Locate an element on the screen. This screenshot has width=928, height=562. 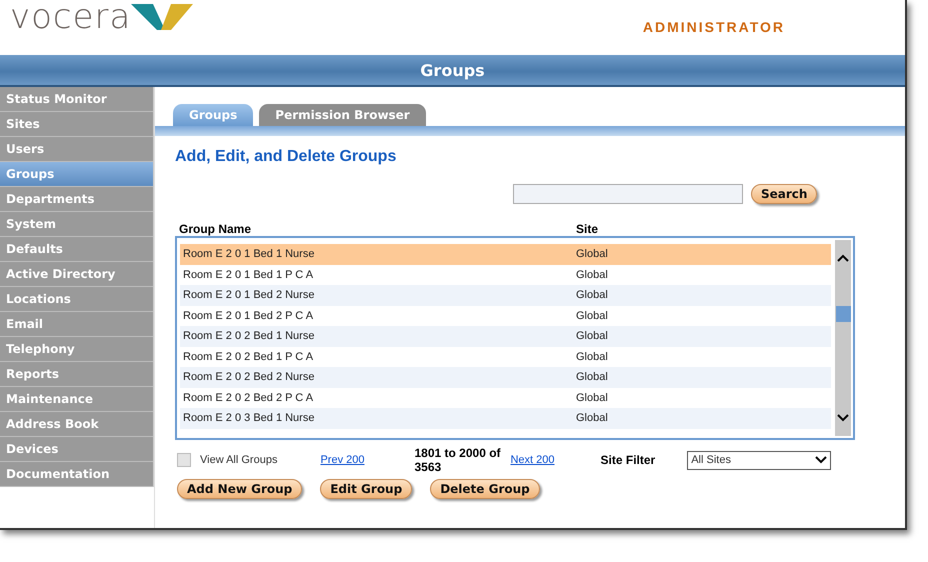
table-cell-text: Room E 2 0 1 Bed 1 P C A is located at coordinates (248, 274).